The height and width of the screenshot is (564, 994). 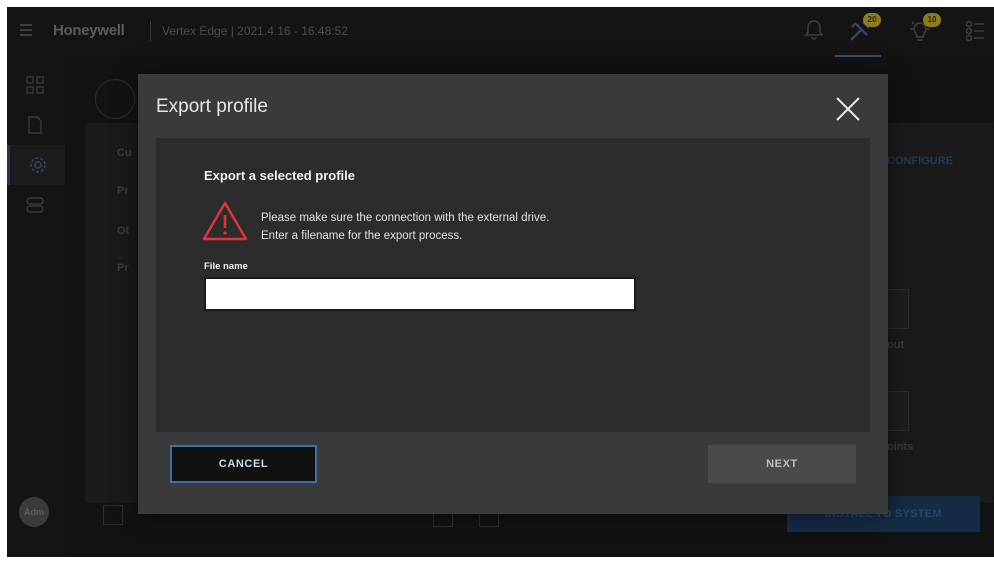 What do you see at coordinates (226, 266) in the screenshot?
I see `file-name-label: File name` at bounding box center [226, 266].